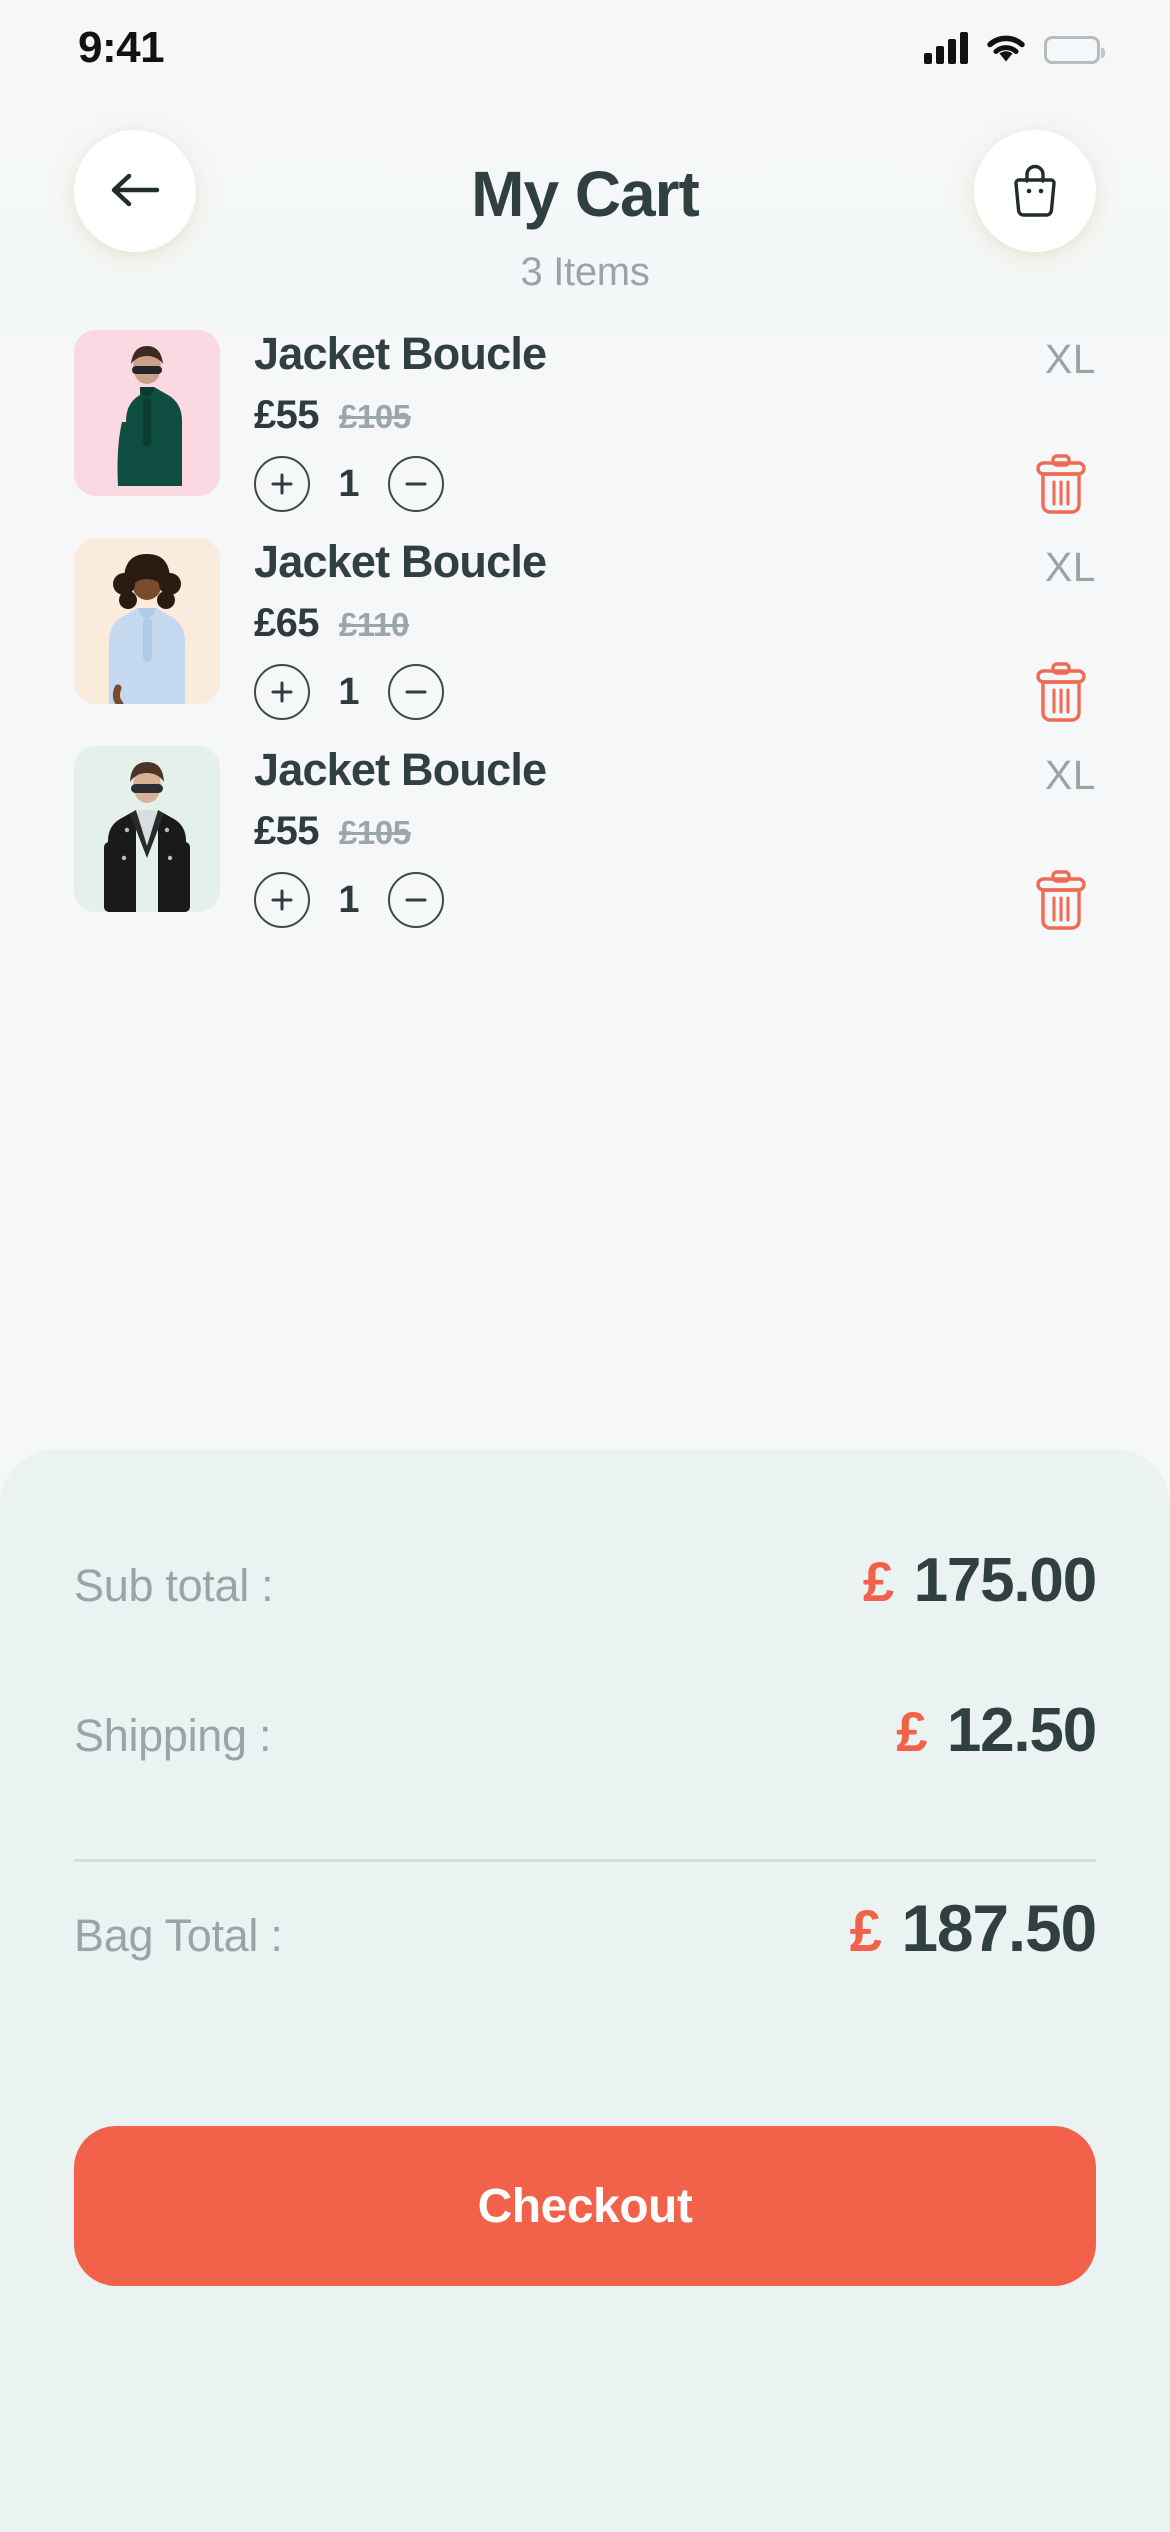 The image size is (1170, 2532). What do you see at coordinates (1074, 49) in the screenshot?
I see `battery-full-icon` at bounding box center [1074, 49].